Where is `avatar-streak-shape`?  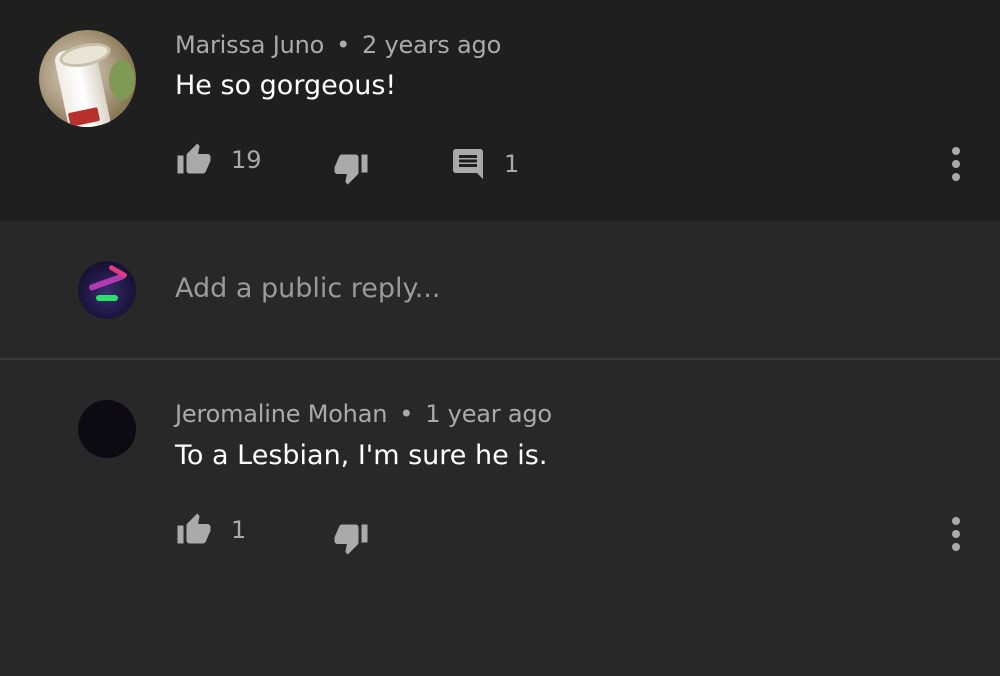 avatar-streak-shape is located at coordinates (107, 298).